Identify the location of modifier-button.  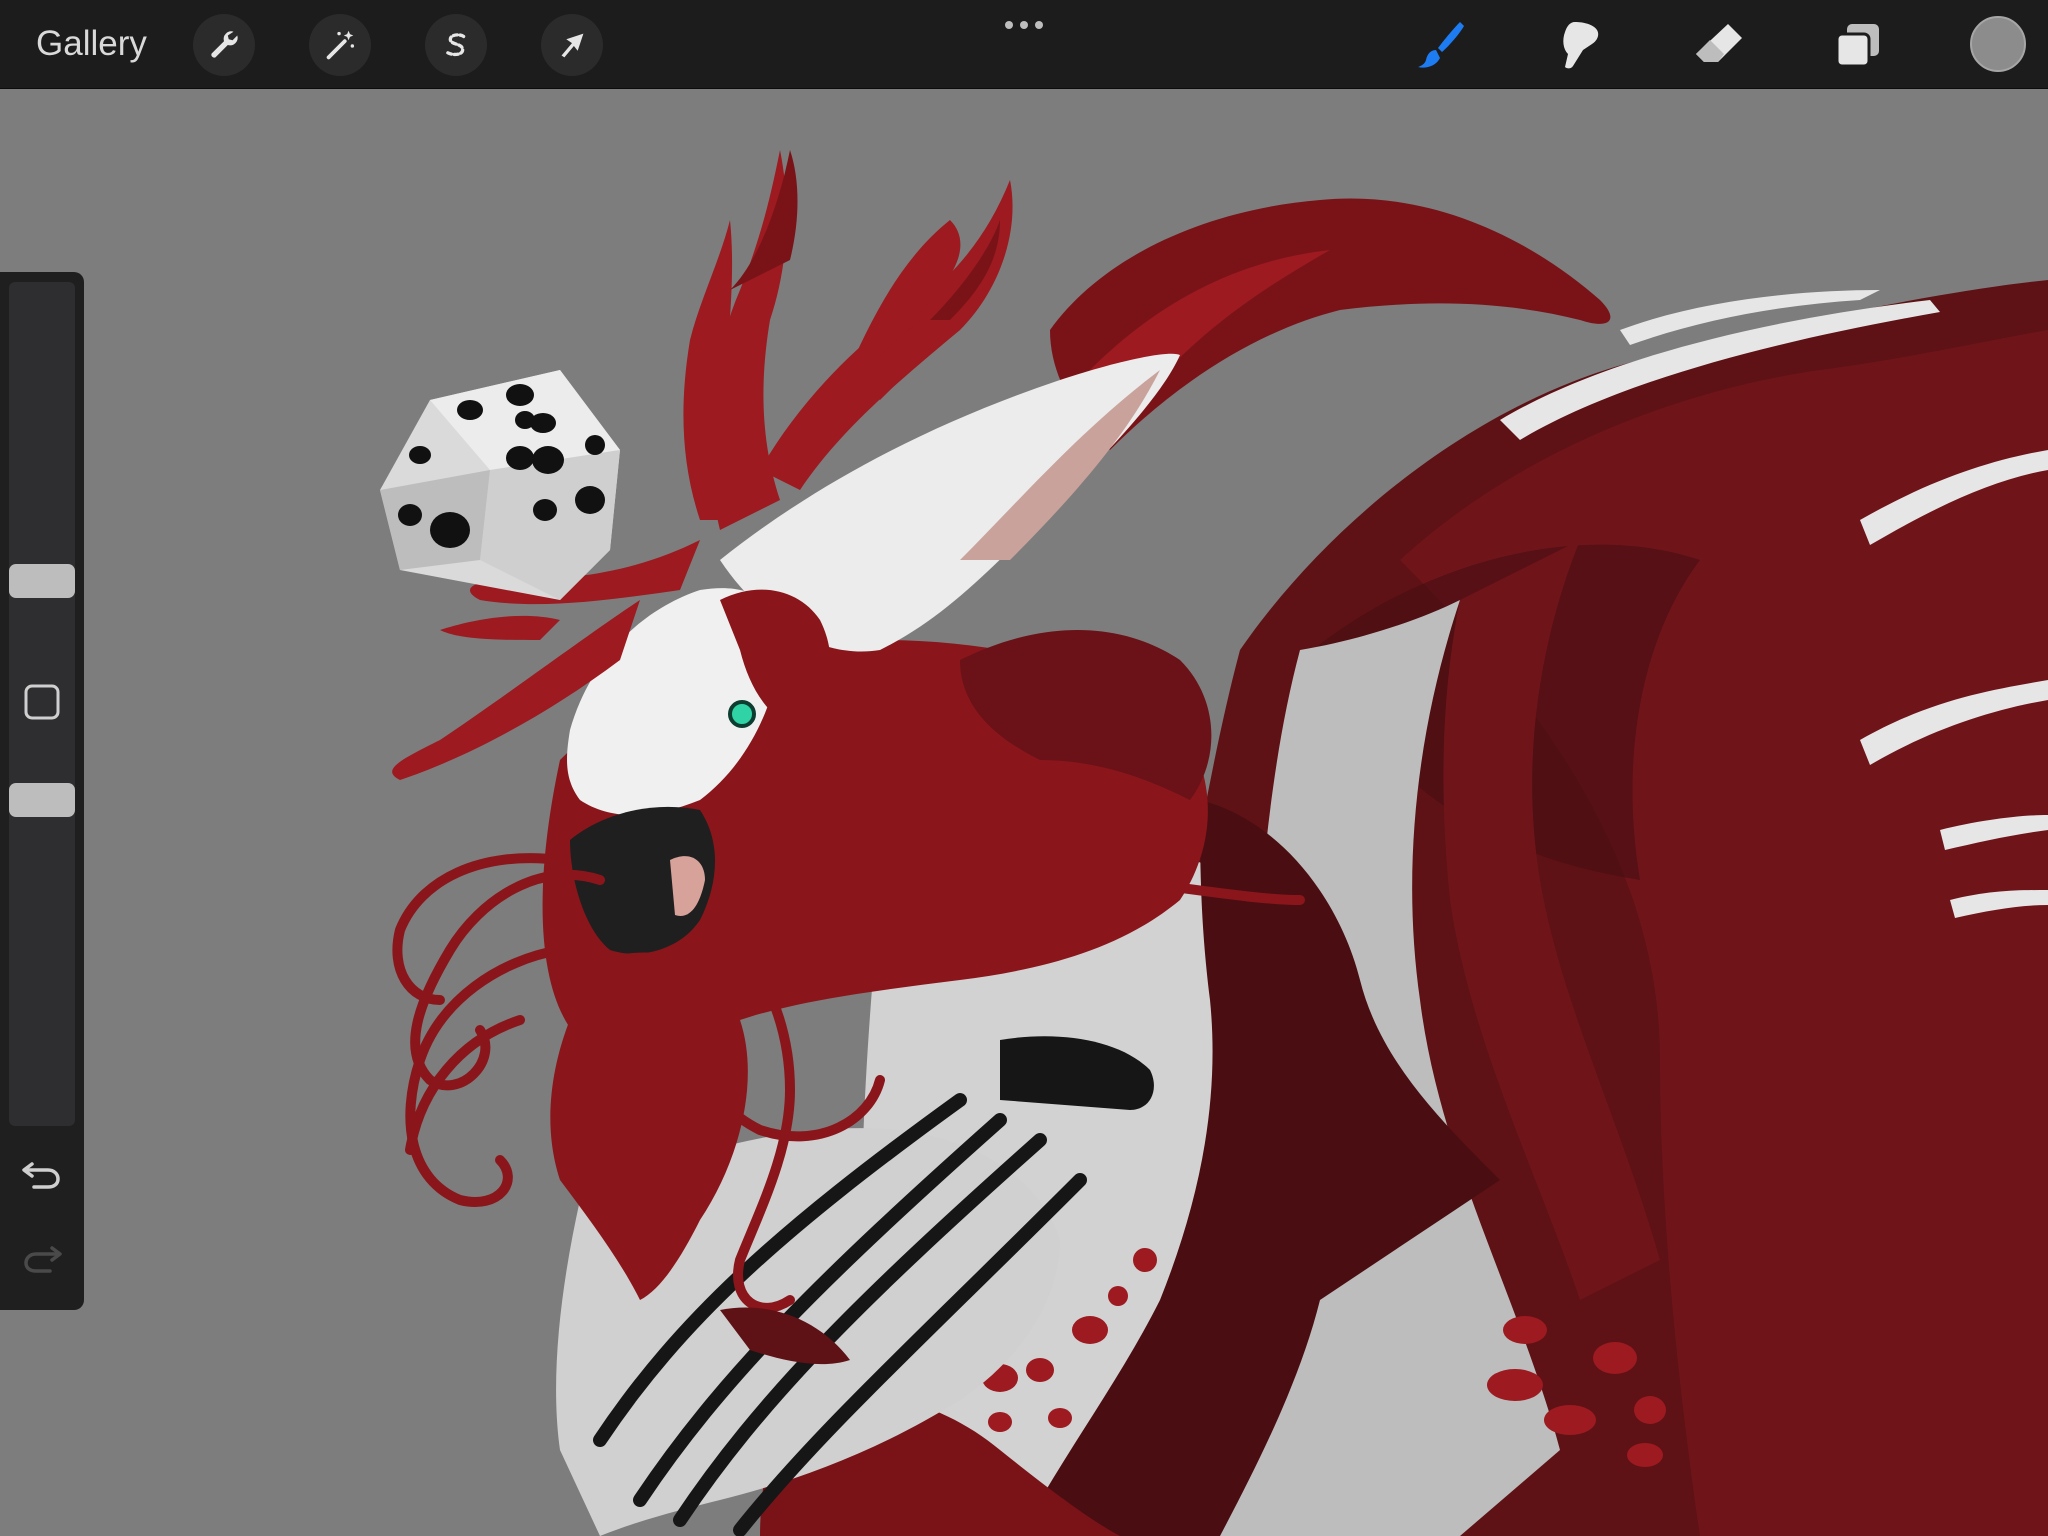
(42, 702).